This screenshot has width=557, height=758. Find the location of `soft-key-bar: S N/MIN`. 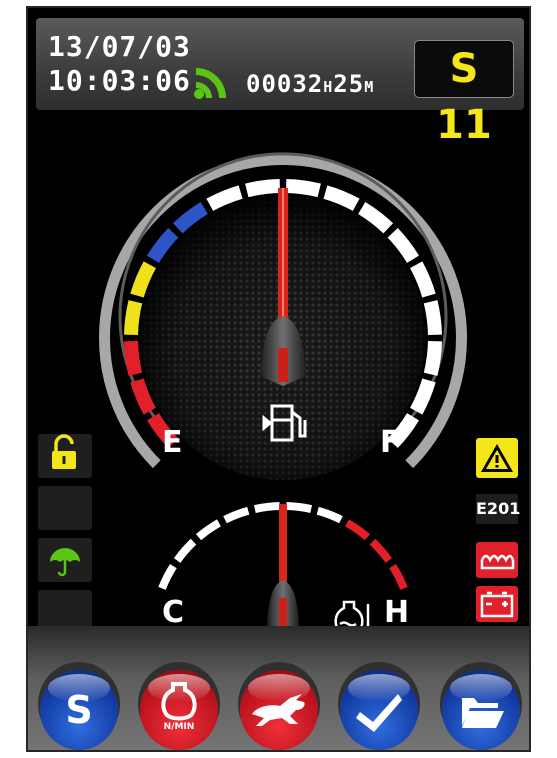

soft-key-bar: S N/MIN is located at coordinates (278, 688).